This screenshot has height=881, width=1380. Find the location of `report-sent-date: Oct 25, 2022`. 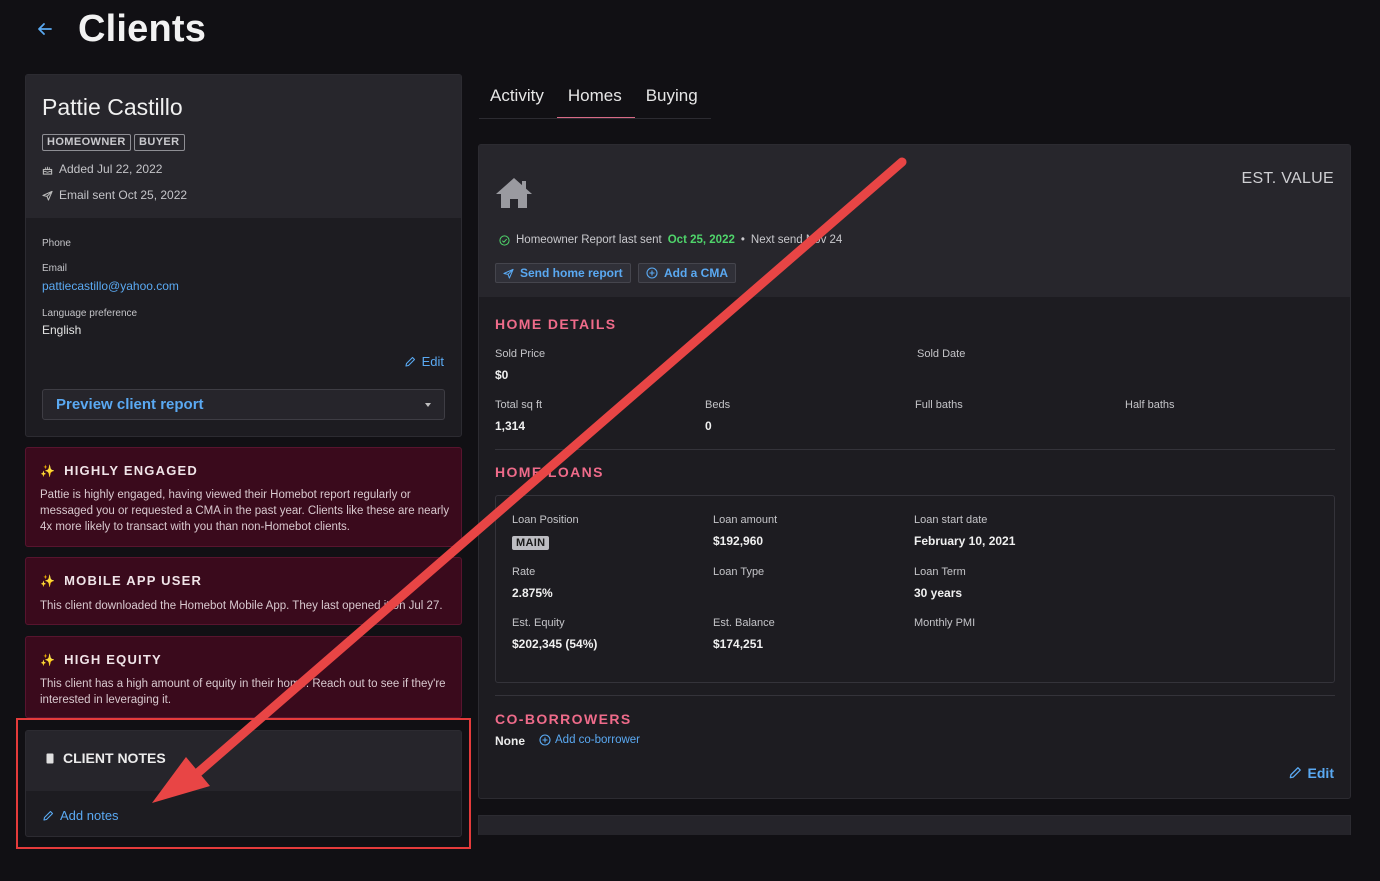

report-sent-date: Oct 25, 2022 is located at coordinates (701, 240).